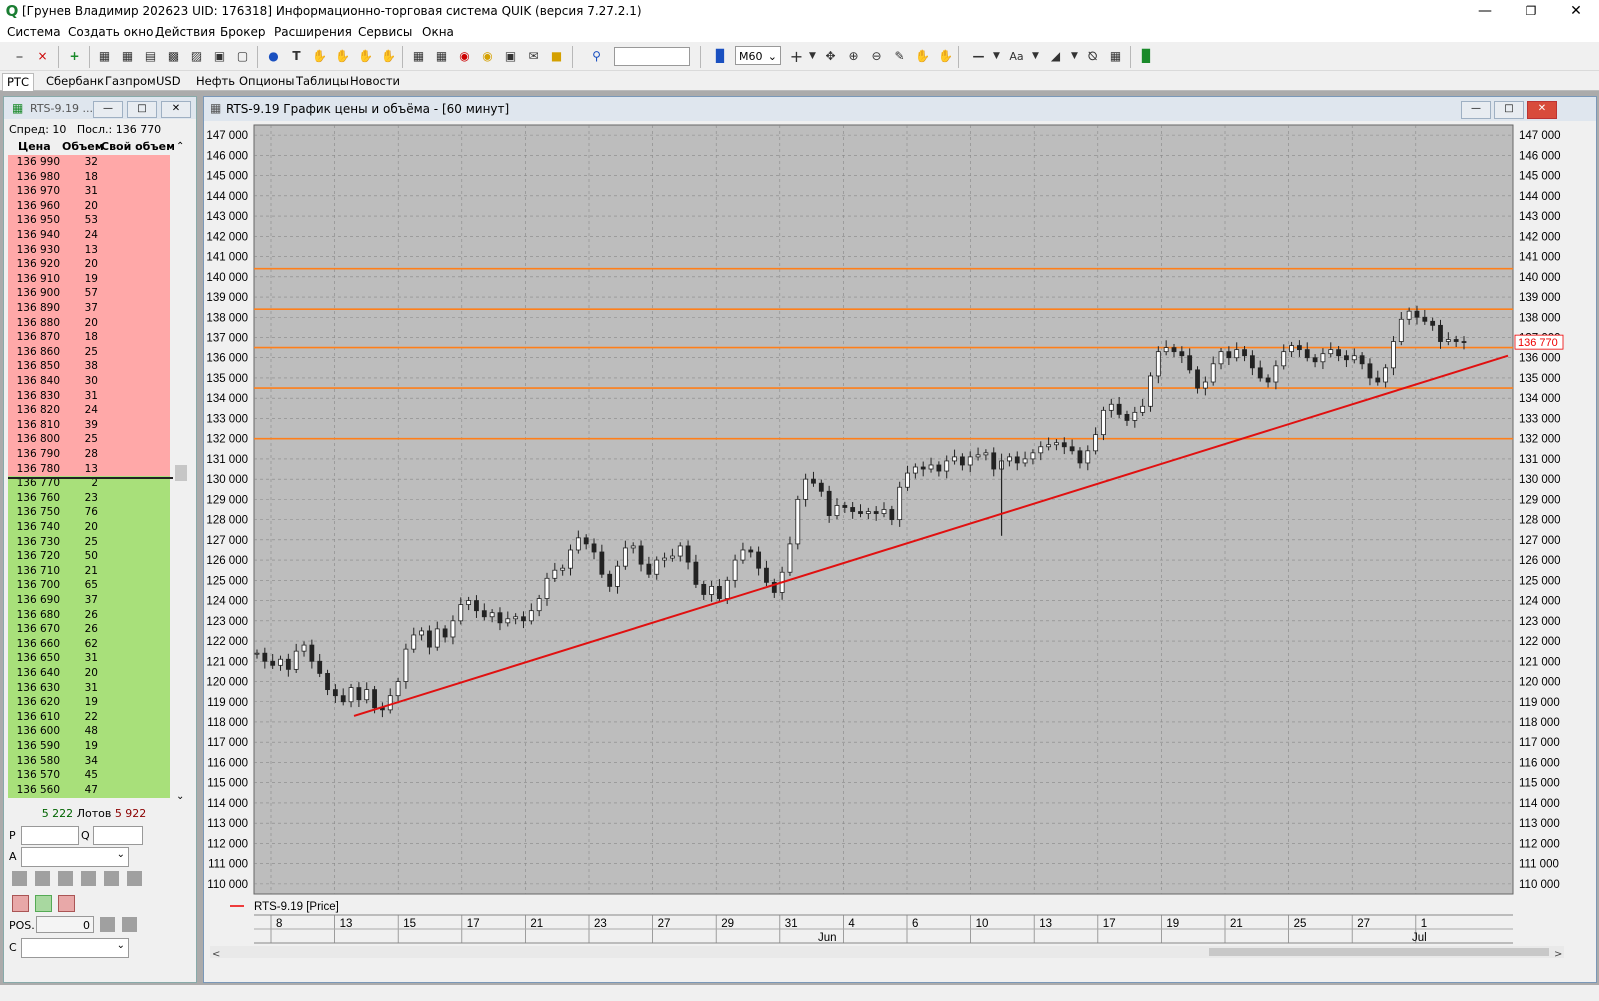 This screenshot has height=1001, width=1599. I want to click on orderbook-scroll-thumb, so click(181, 473).